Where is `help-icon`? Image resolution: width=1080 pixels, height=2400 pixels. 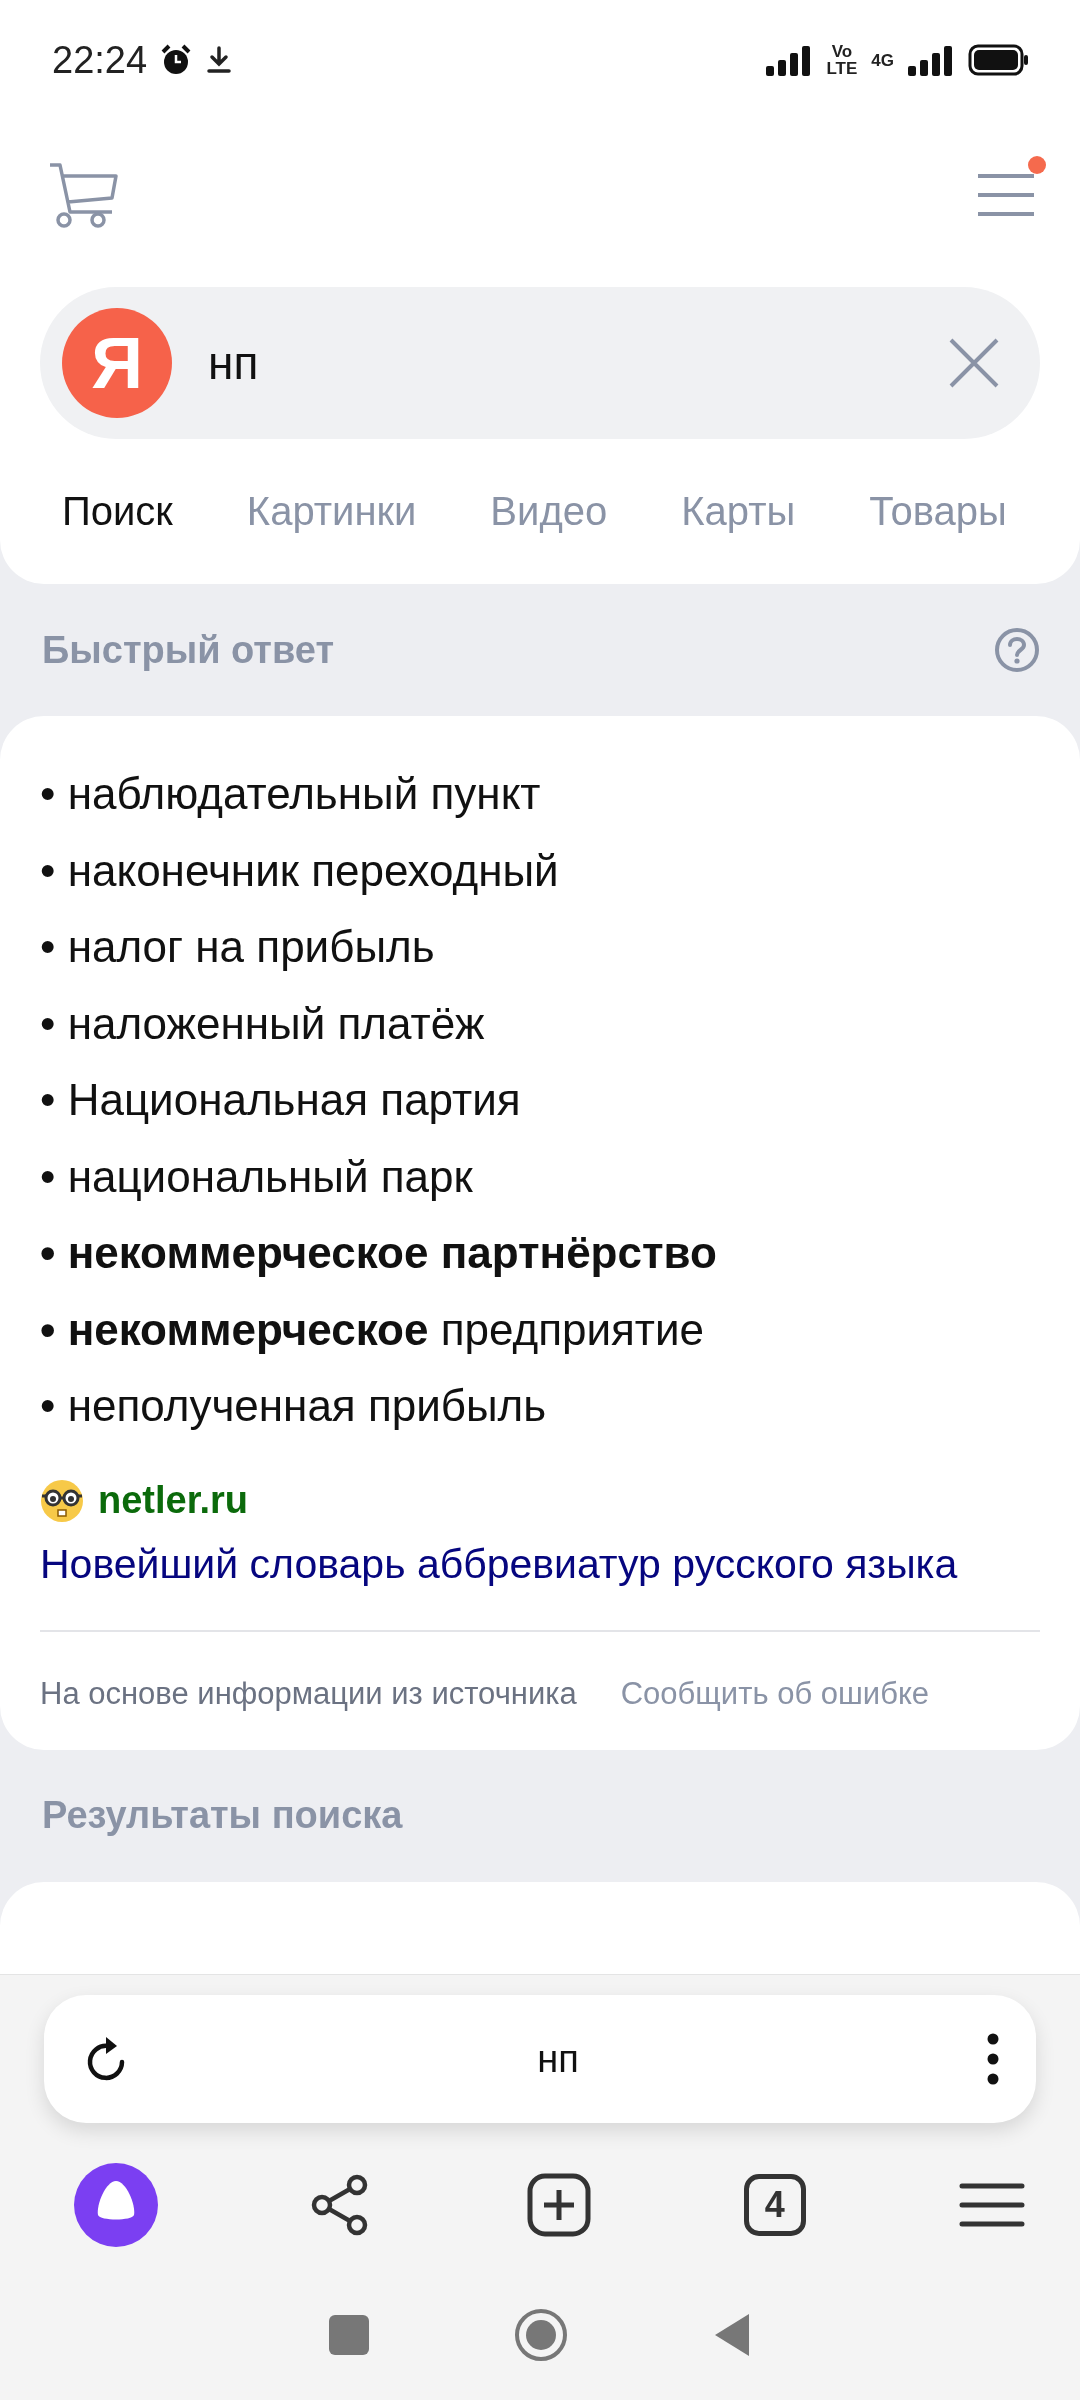
help-icon is located at coordinates (1017, 650).